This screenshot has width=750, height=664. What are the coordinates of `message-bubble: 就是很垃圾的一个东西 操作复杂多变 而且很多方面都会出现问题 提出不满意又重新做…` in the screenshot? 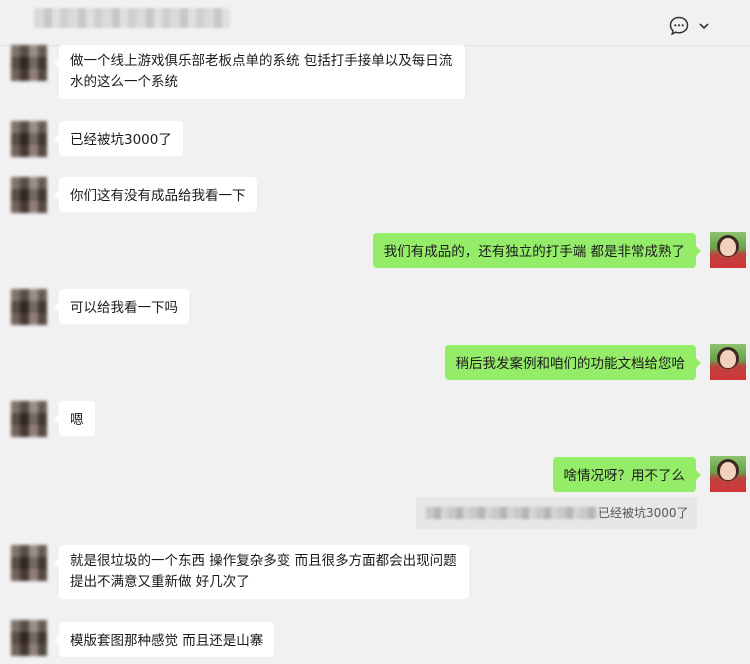 It's located at (261, 572).